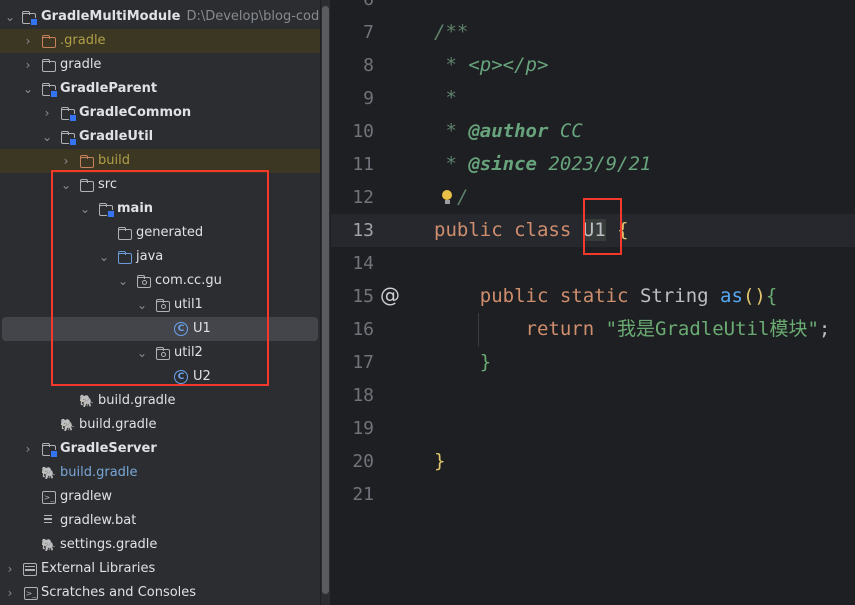 The width and height of the screenshot is (855, 605). Describe the element at coordinates (352, 230) in the screenshot. I see `line-number-current: 13` at that location.